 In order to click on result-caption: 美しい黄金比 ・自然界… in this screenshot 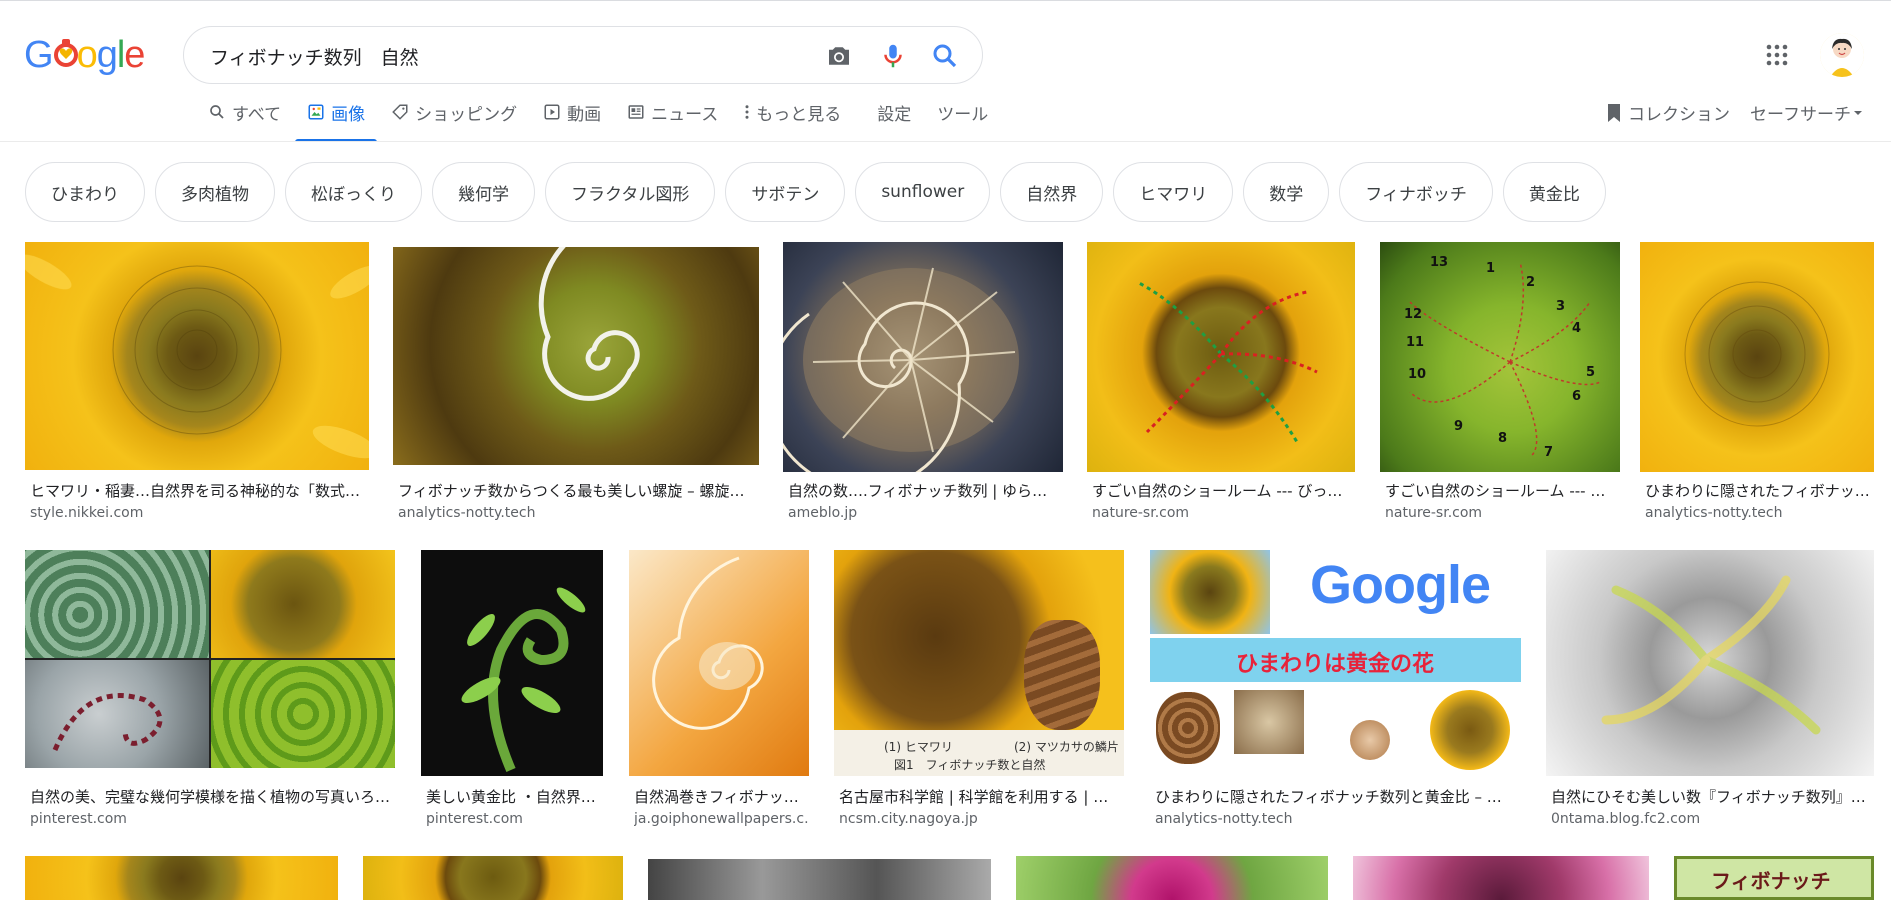, I will do `click(514, 796)`.